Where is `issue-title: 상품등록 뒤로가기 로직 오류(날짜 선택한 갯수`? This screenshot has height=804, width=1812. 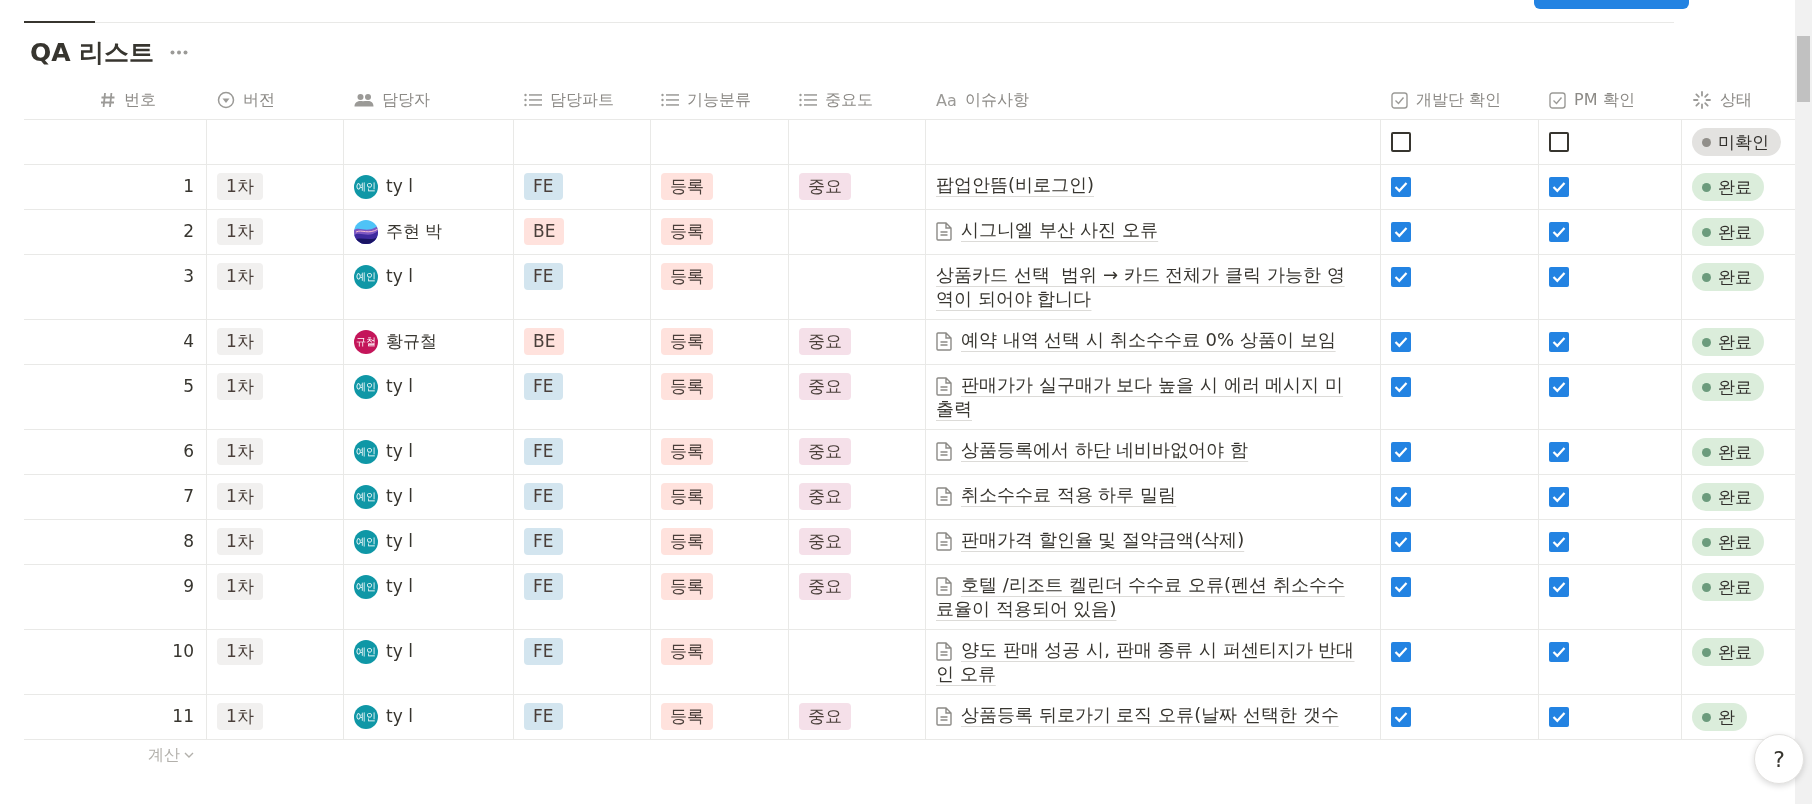 issue-title: 상품등록 뒤로가기 로직 오류(날짜 선택한 갯수 is located at coordinates (1146, 715).